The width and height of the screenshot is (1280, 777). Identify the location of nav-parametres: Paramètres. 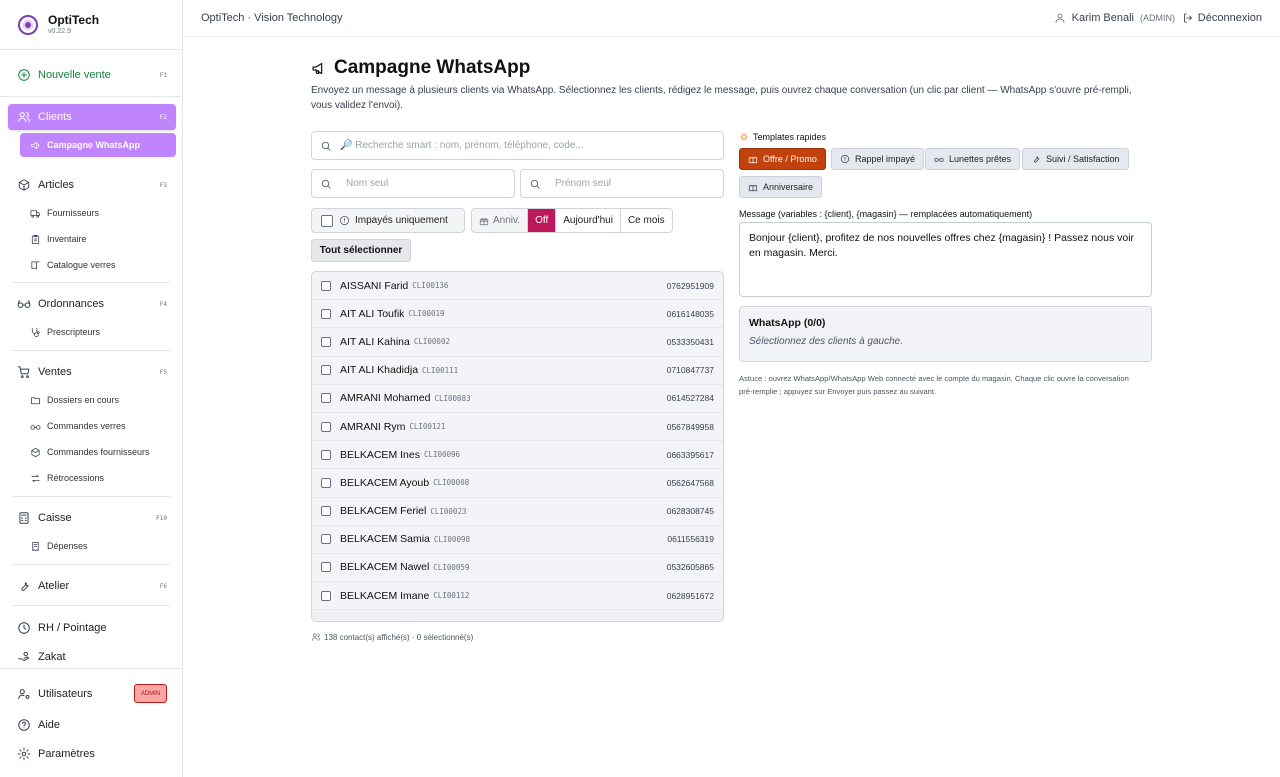
(92, 754).